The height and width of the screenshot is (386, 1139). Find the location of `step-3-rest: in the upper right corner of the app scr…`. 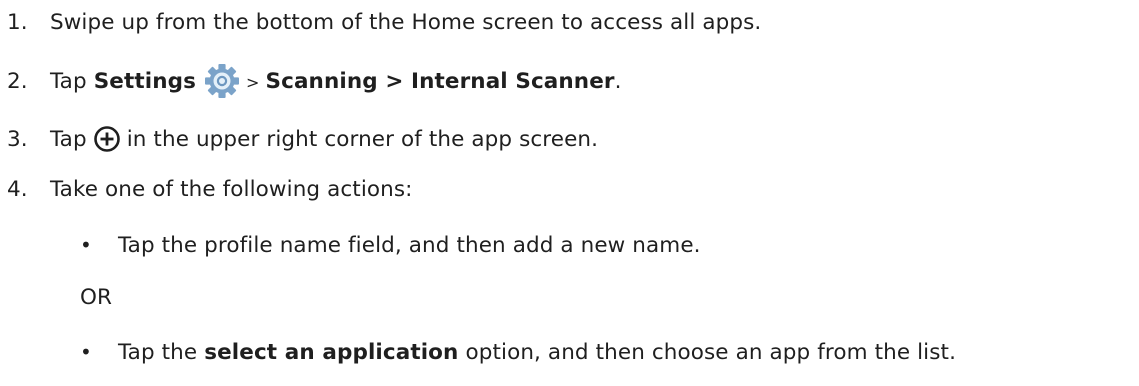

step-3-rest: in the upper right corner of the app scr… is located at coordinates (362, 139).